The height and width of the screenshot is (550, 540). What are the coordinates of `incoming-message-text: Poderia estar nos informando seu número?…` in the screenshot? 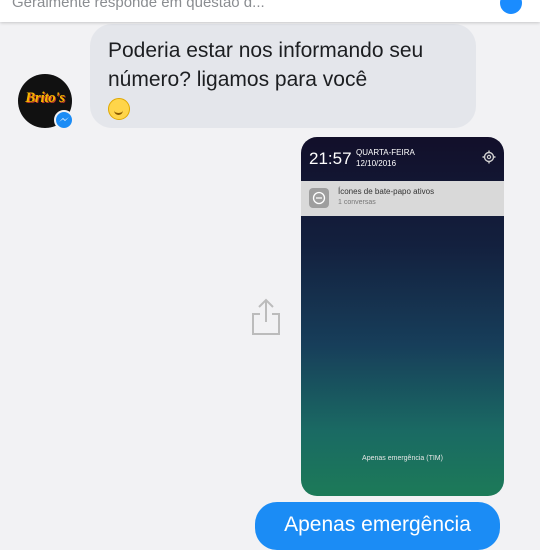 It's located at (288, 80).